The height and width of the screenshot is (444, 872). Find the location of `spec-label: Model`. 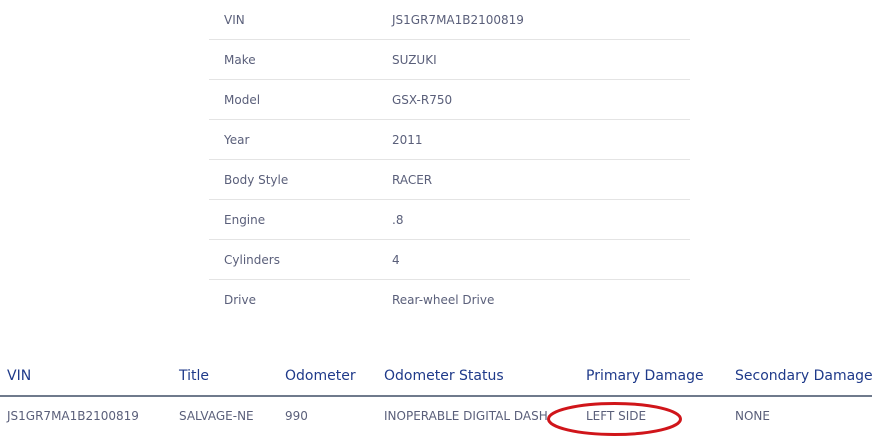

spec-label: Model is located at coordinates (242, 100).